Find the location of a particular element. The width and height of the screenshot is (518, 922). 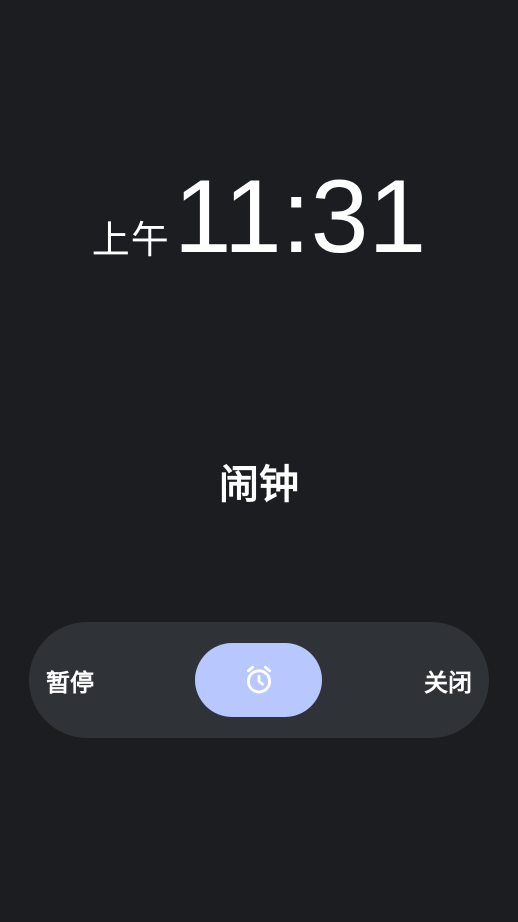

ampm-label: 上午 is located at coordinates (130, 240).